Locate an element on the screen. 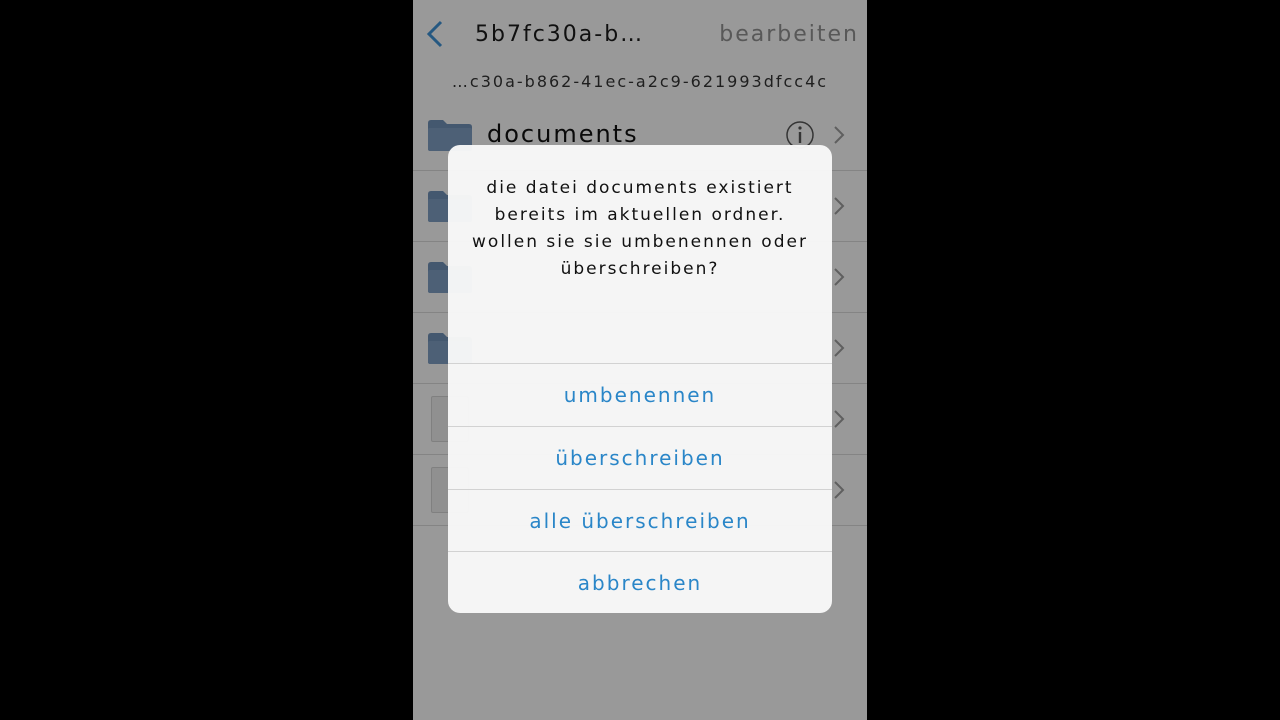  rename-button: Umbenennen is located at coordinates (640, 394).